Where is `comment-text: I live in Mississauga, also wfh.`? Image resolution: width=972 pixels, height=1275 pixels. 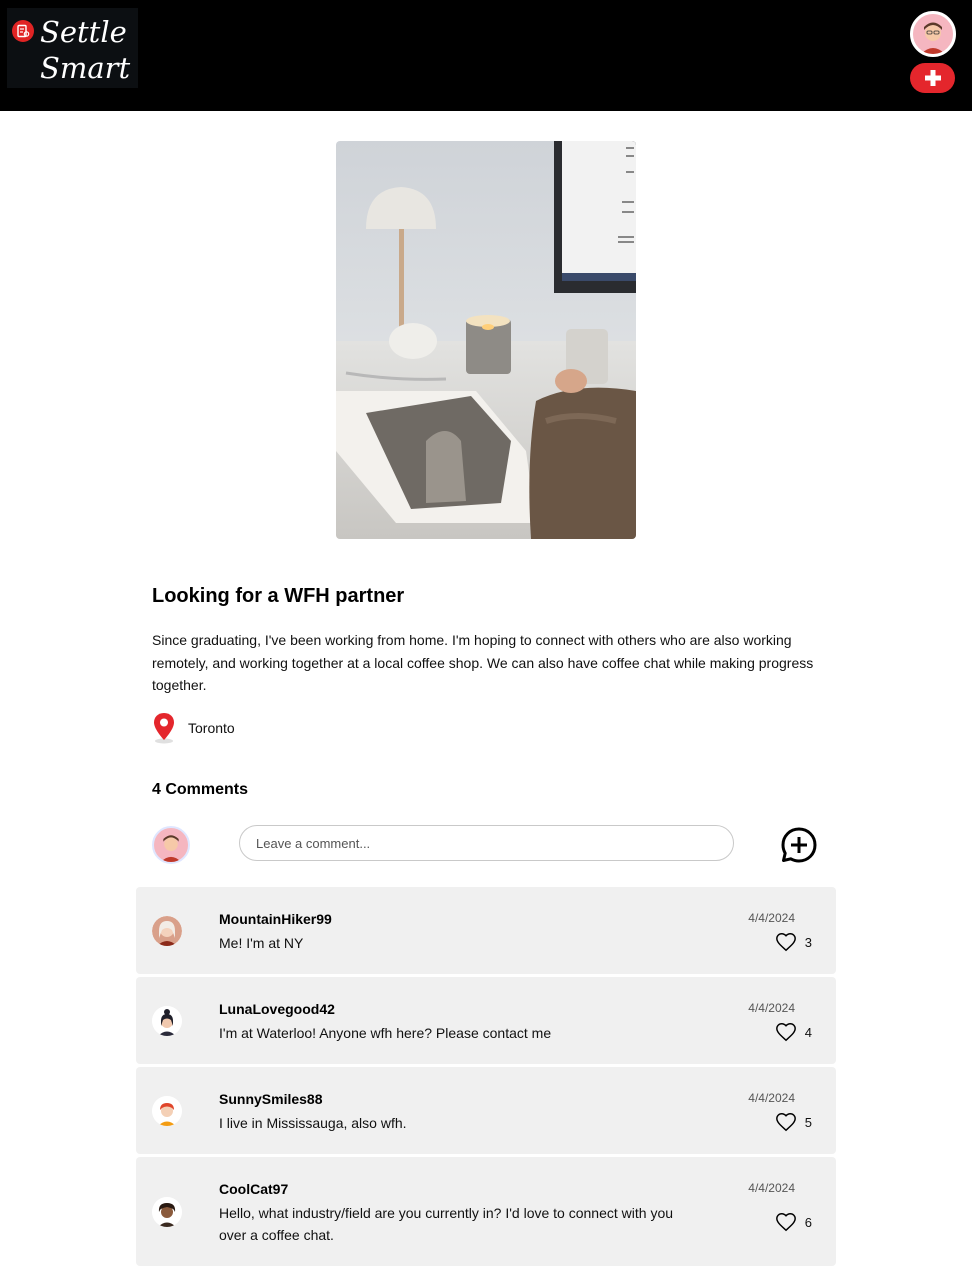
comment-text: I live in Mississauga, also wfh. is located at coordinates (313, 1123).